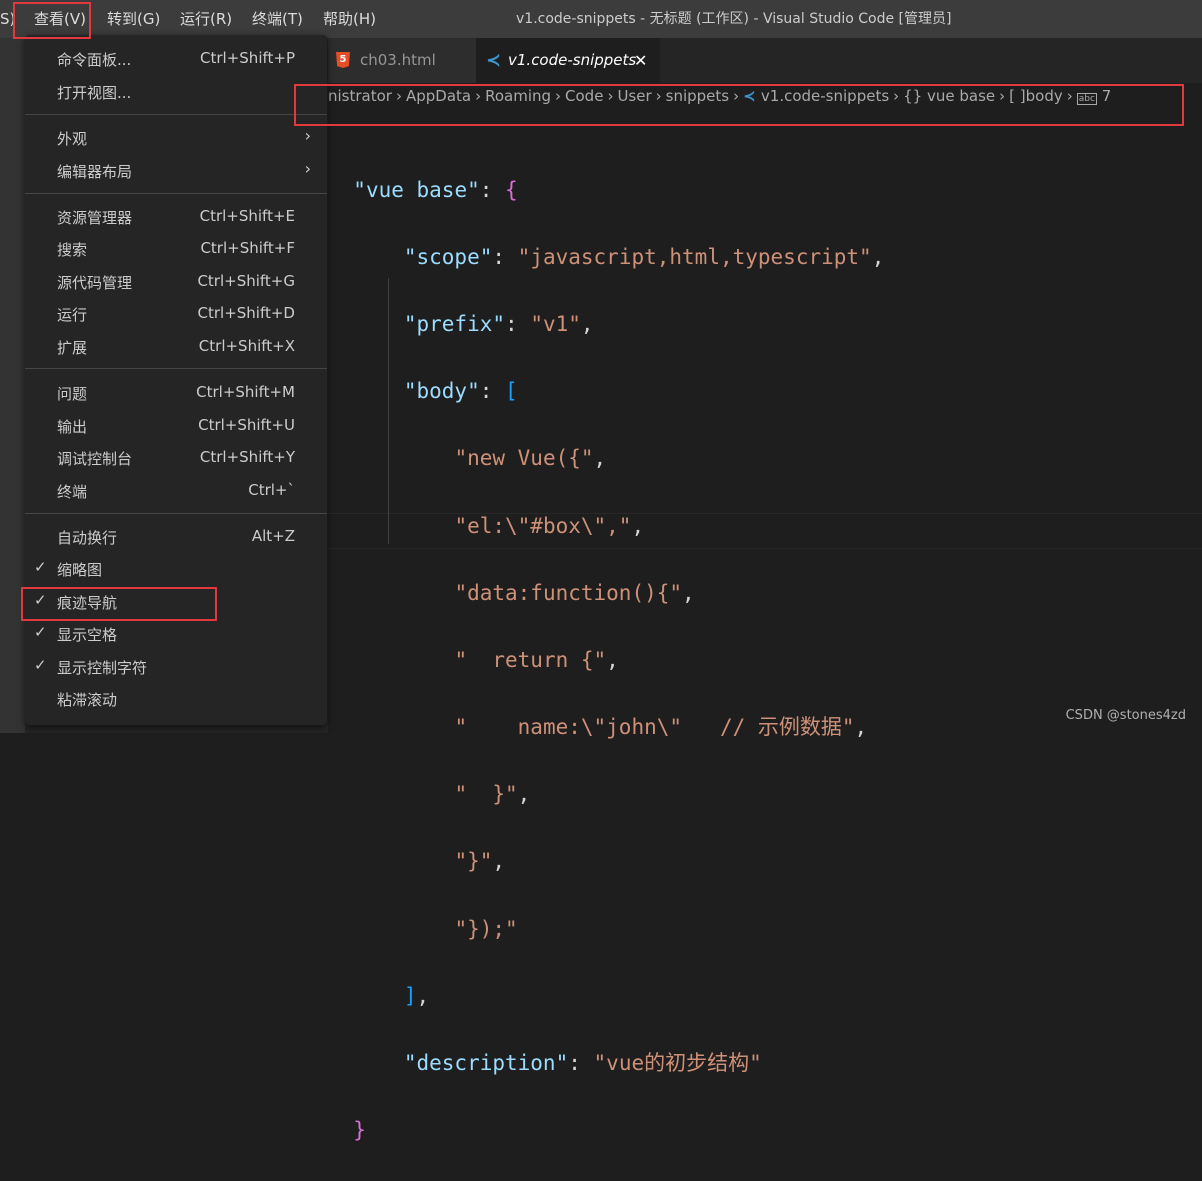  What do you see at coordinates (273, 536) in the screenshot?
I see `shortcut: Alt+Z` at bounding box center [273, 536].